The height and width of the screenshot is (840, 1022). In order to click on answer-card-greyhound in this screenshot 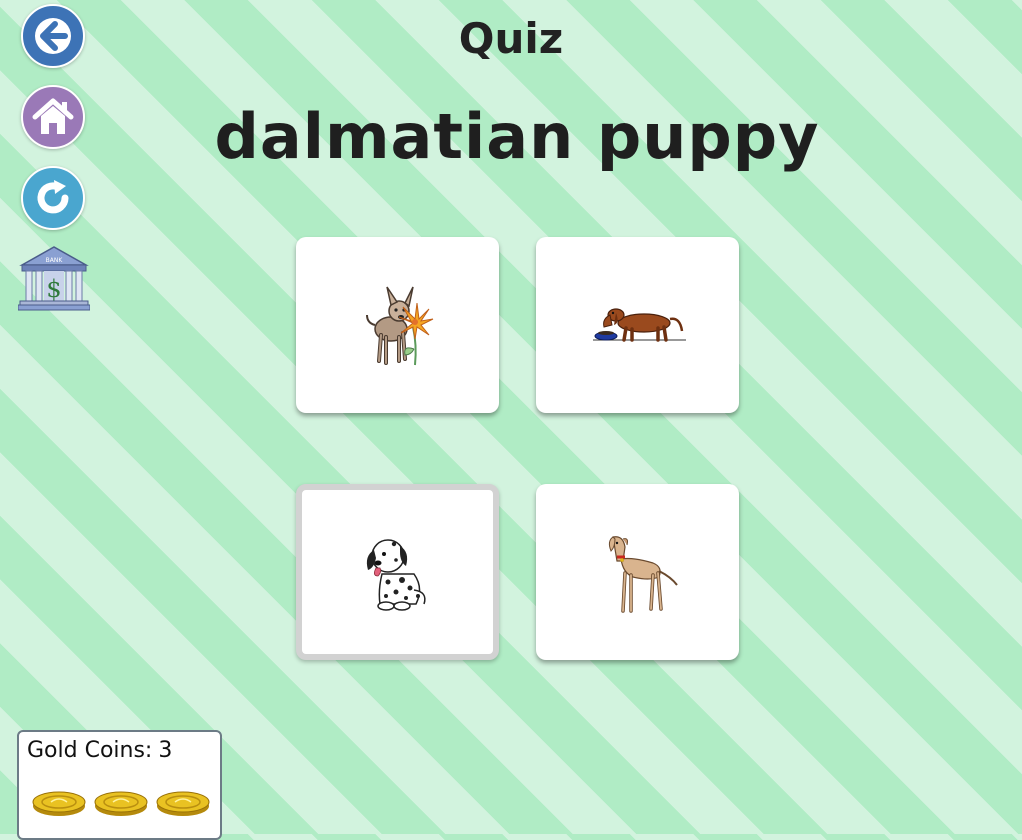, I will do `click(637, 572)`.